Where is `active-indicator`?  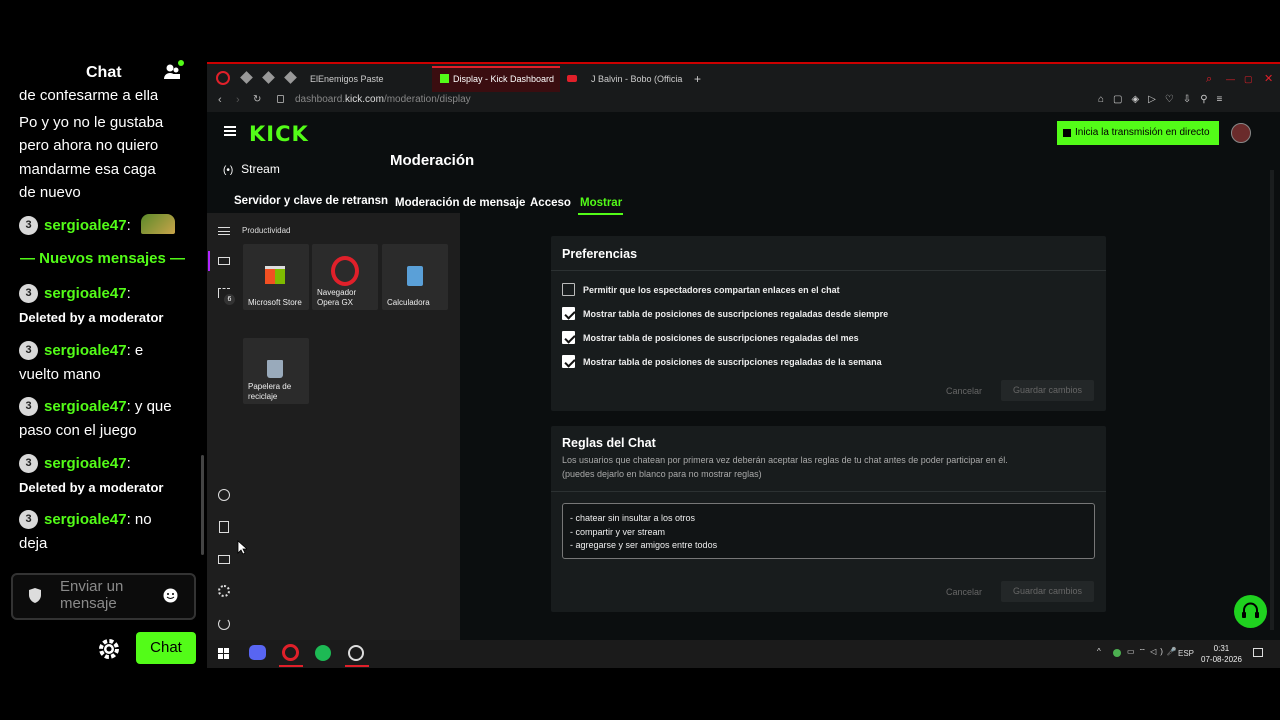
active-indicator is located at coordinates (209, 261).